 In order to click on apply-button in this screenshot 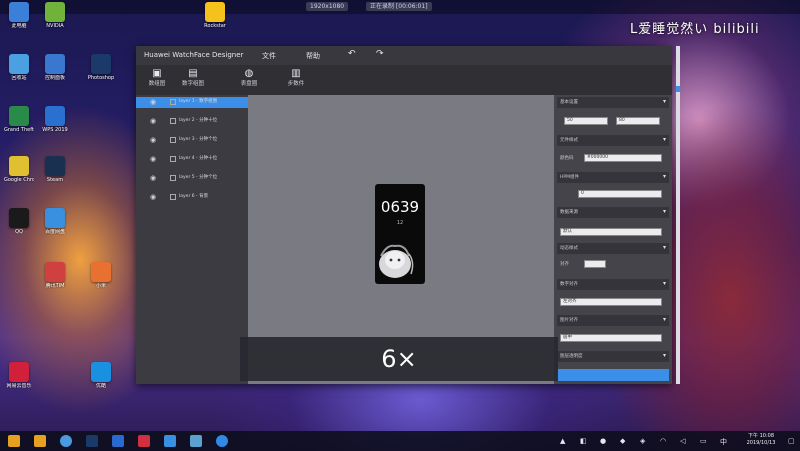, I will do `click(613, 375)`.